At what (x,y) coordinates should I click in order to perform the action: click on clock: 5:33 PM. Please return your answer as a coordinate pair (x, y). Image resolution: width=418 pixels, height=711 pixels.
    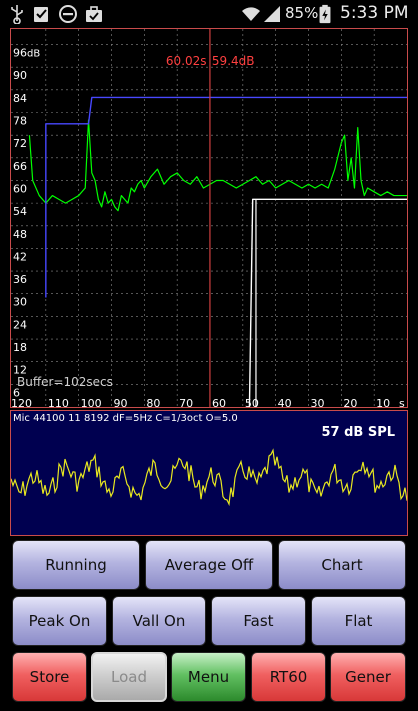
    Looking at the image, I should click on (374, 13).